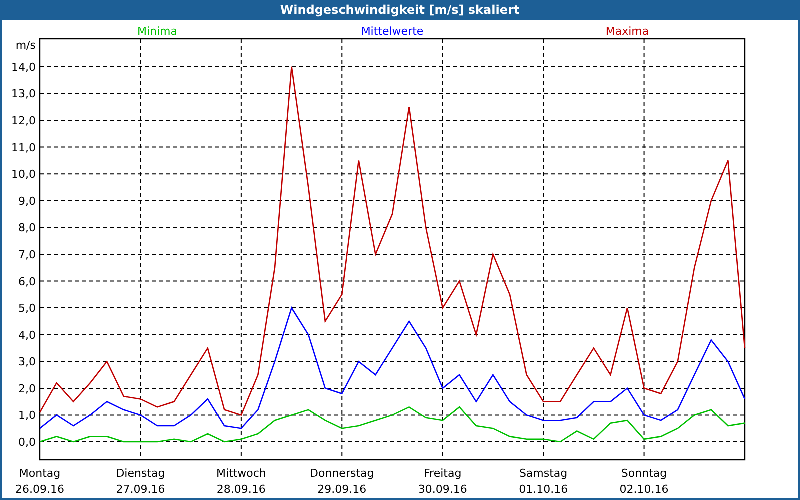 The height and width of the screenshot is (500, 800). I want to click on x-tick-label: Montag, so click(40, 473).